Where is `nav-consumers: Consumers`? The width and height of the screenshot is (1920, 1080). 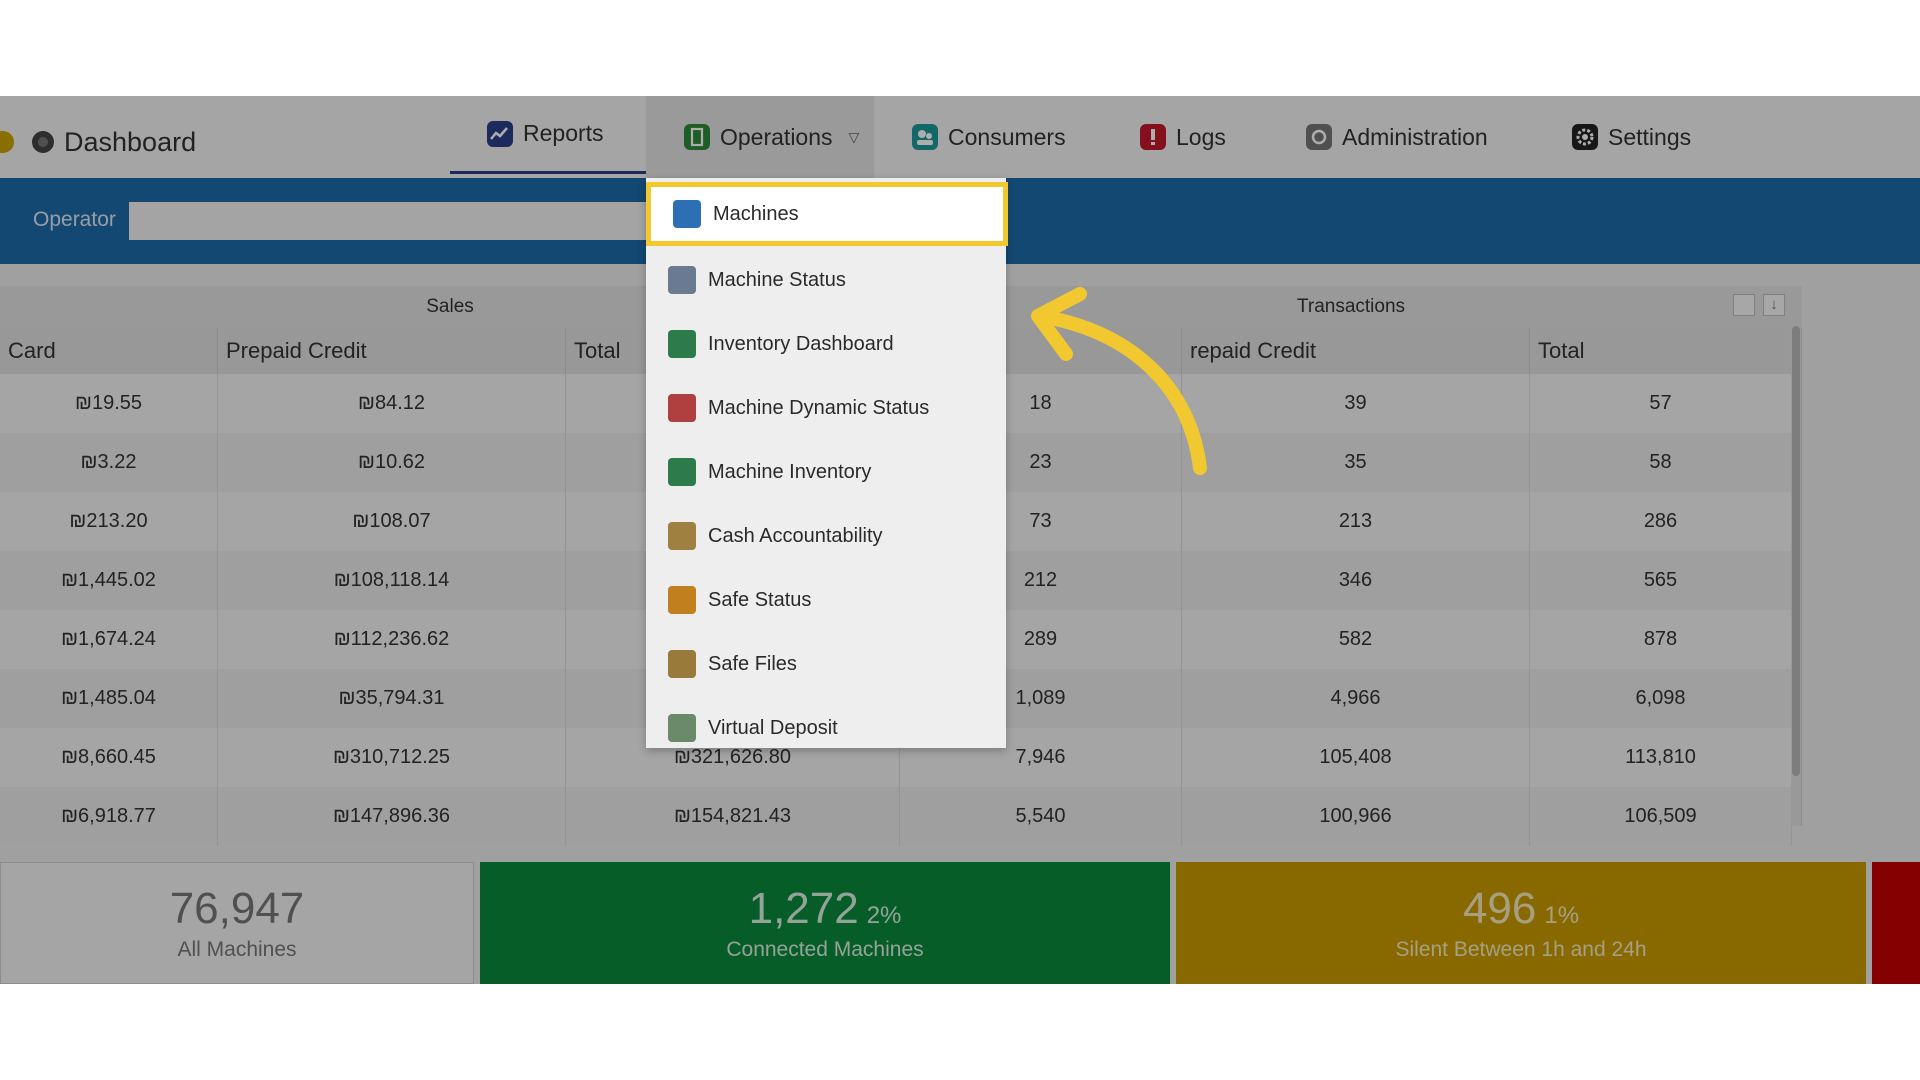
nav-consumers: Consumers is located at coordinates (989, 137).